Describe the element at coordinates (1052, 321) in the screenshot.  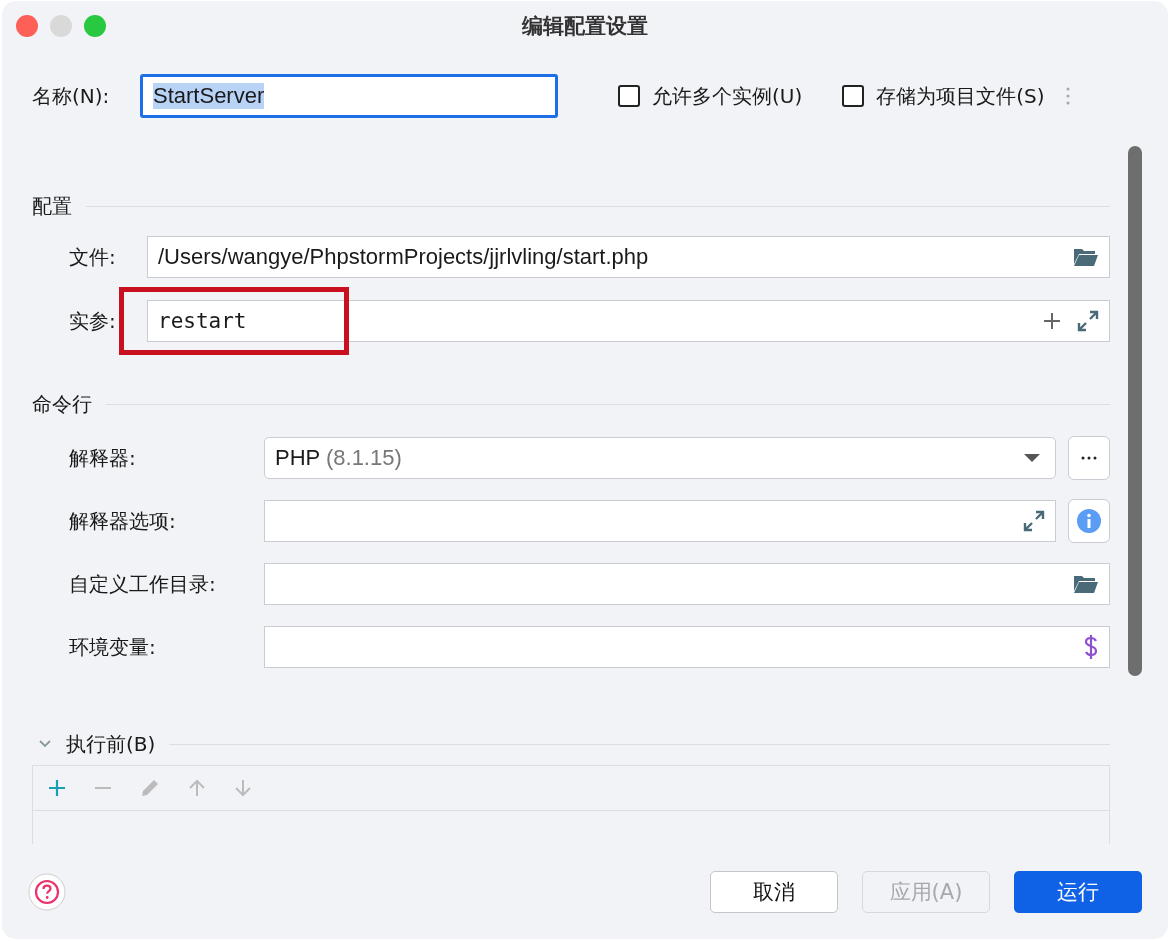
I see `plus-icon` at that location.